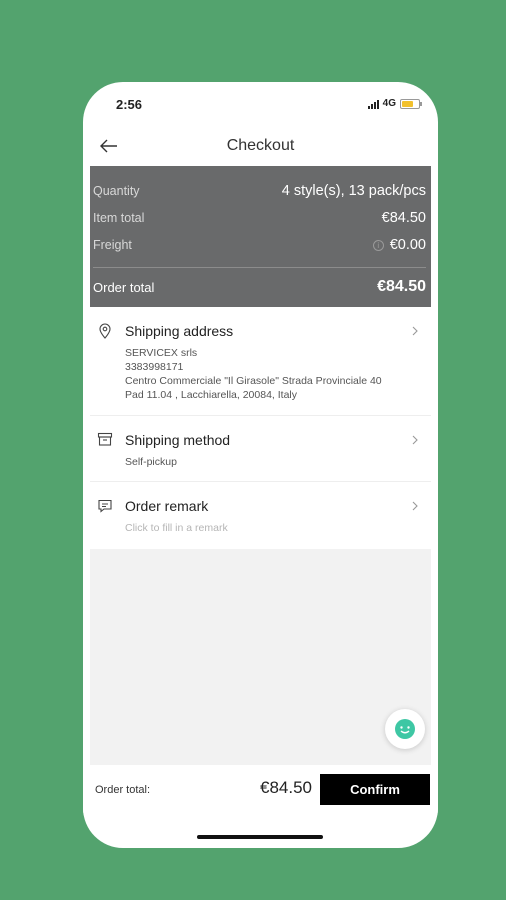 This screenshot has height=900, width=506. I want to click on freight-row: Freight i €0.00, so click(259, 245).